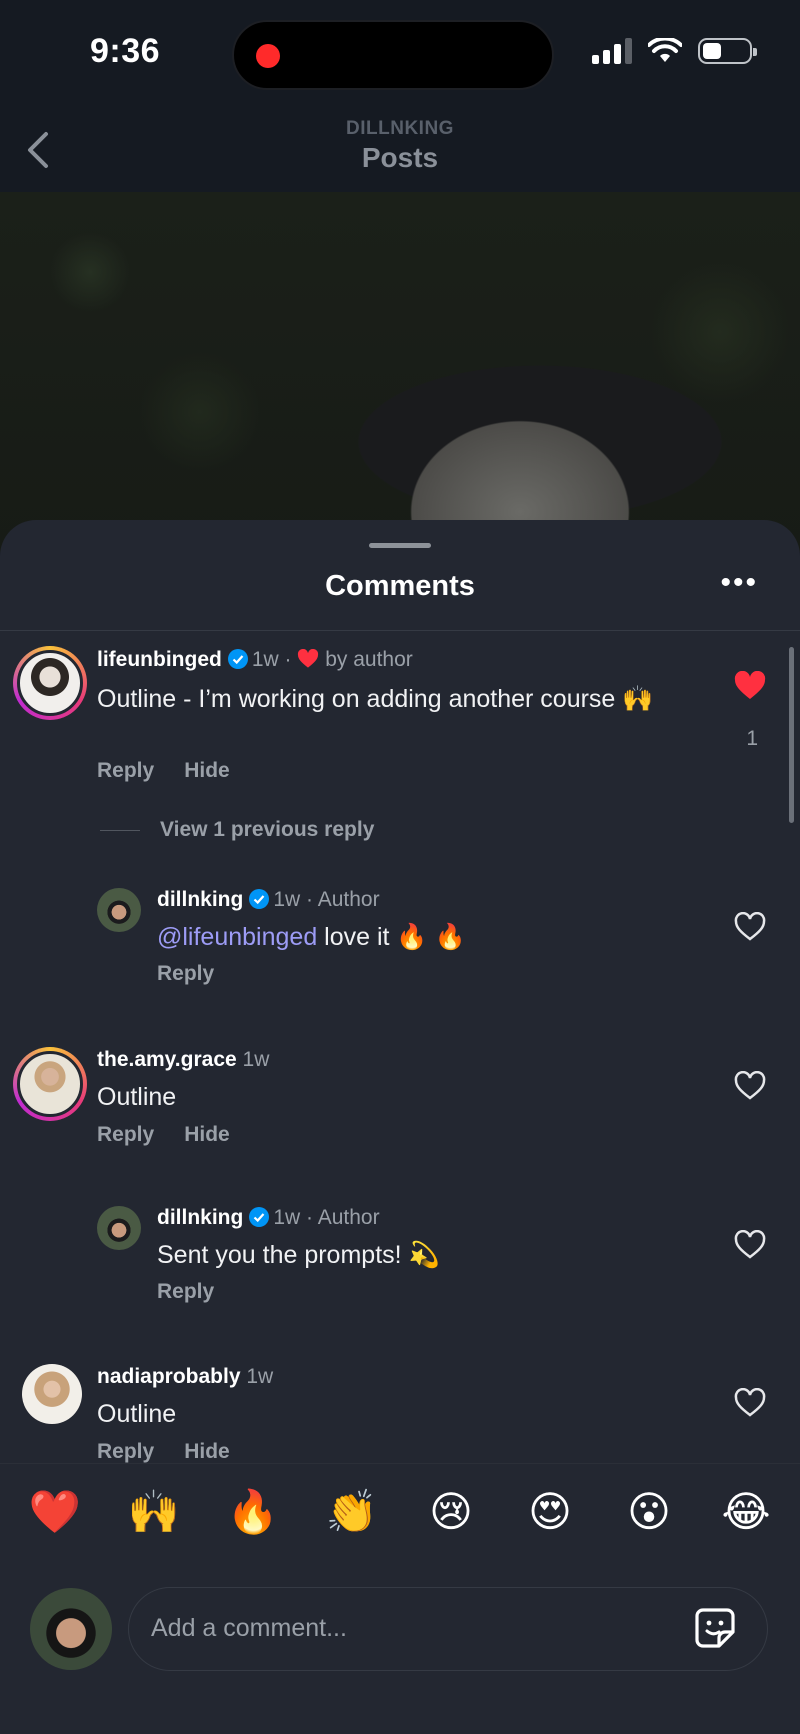 The image size is (800, 1734). Describe the element at coordinates (154, 1512) in the screenshot. I see `emoji-raised-hands-button: 🙌` at that location.